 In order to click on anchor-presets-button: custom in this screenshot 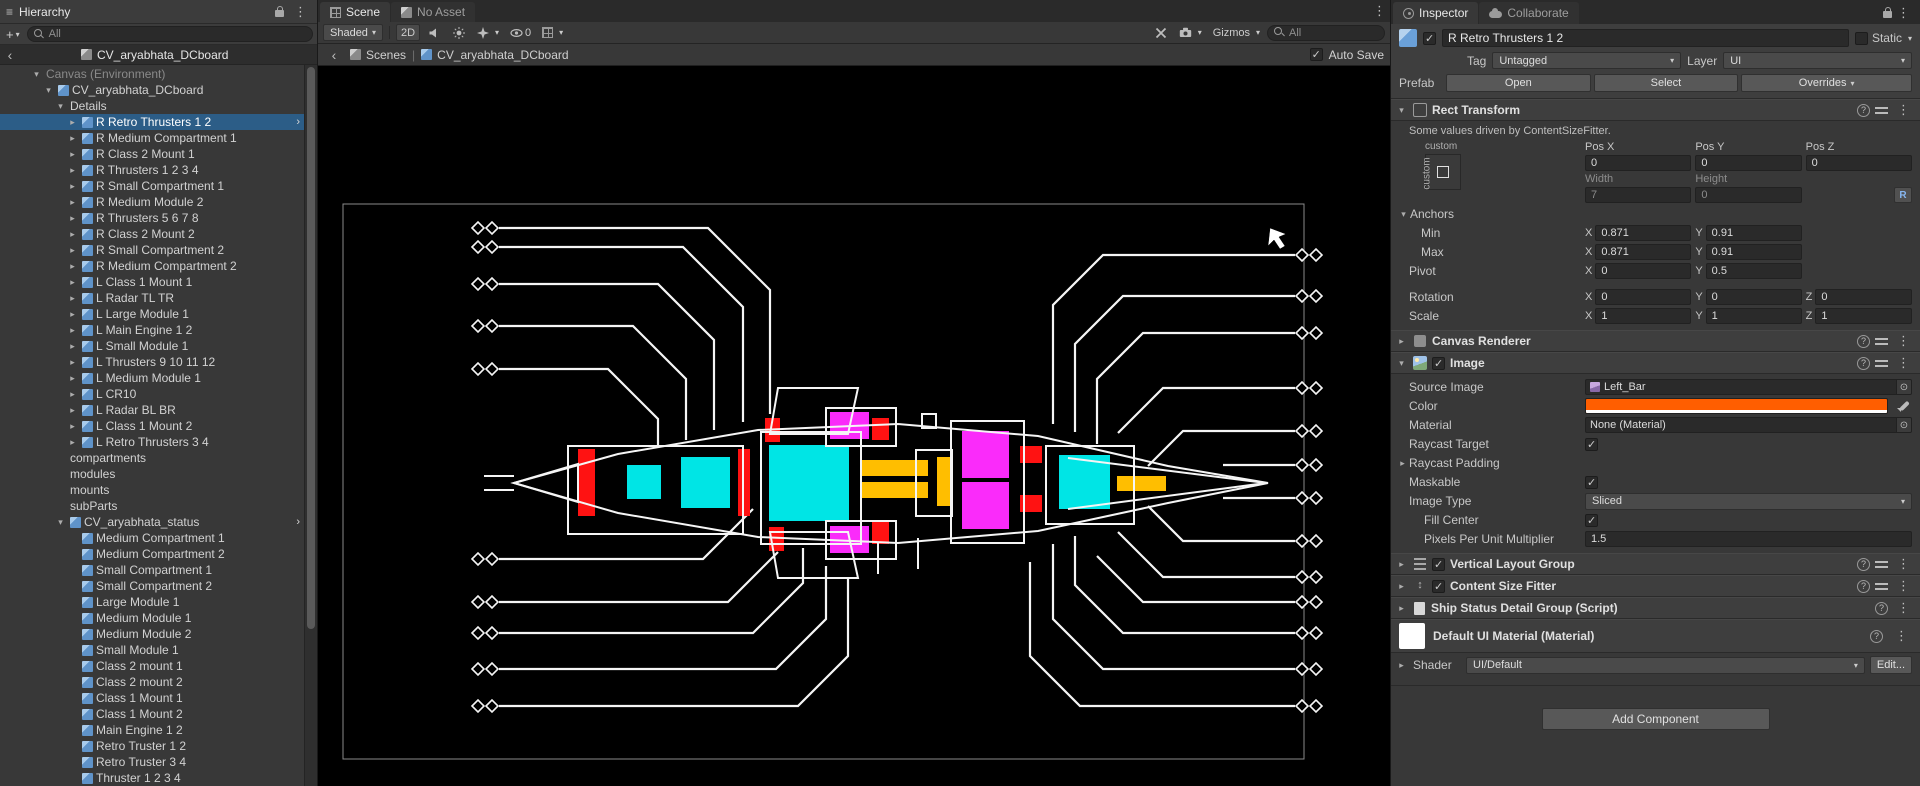, I will do `click(1441, 172)`.